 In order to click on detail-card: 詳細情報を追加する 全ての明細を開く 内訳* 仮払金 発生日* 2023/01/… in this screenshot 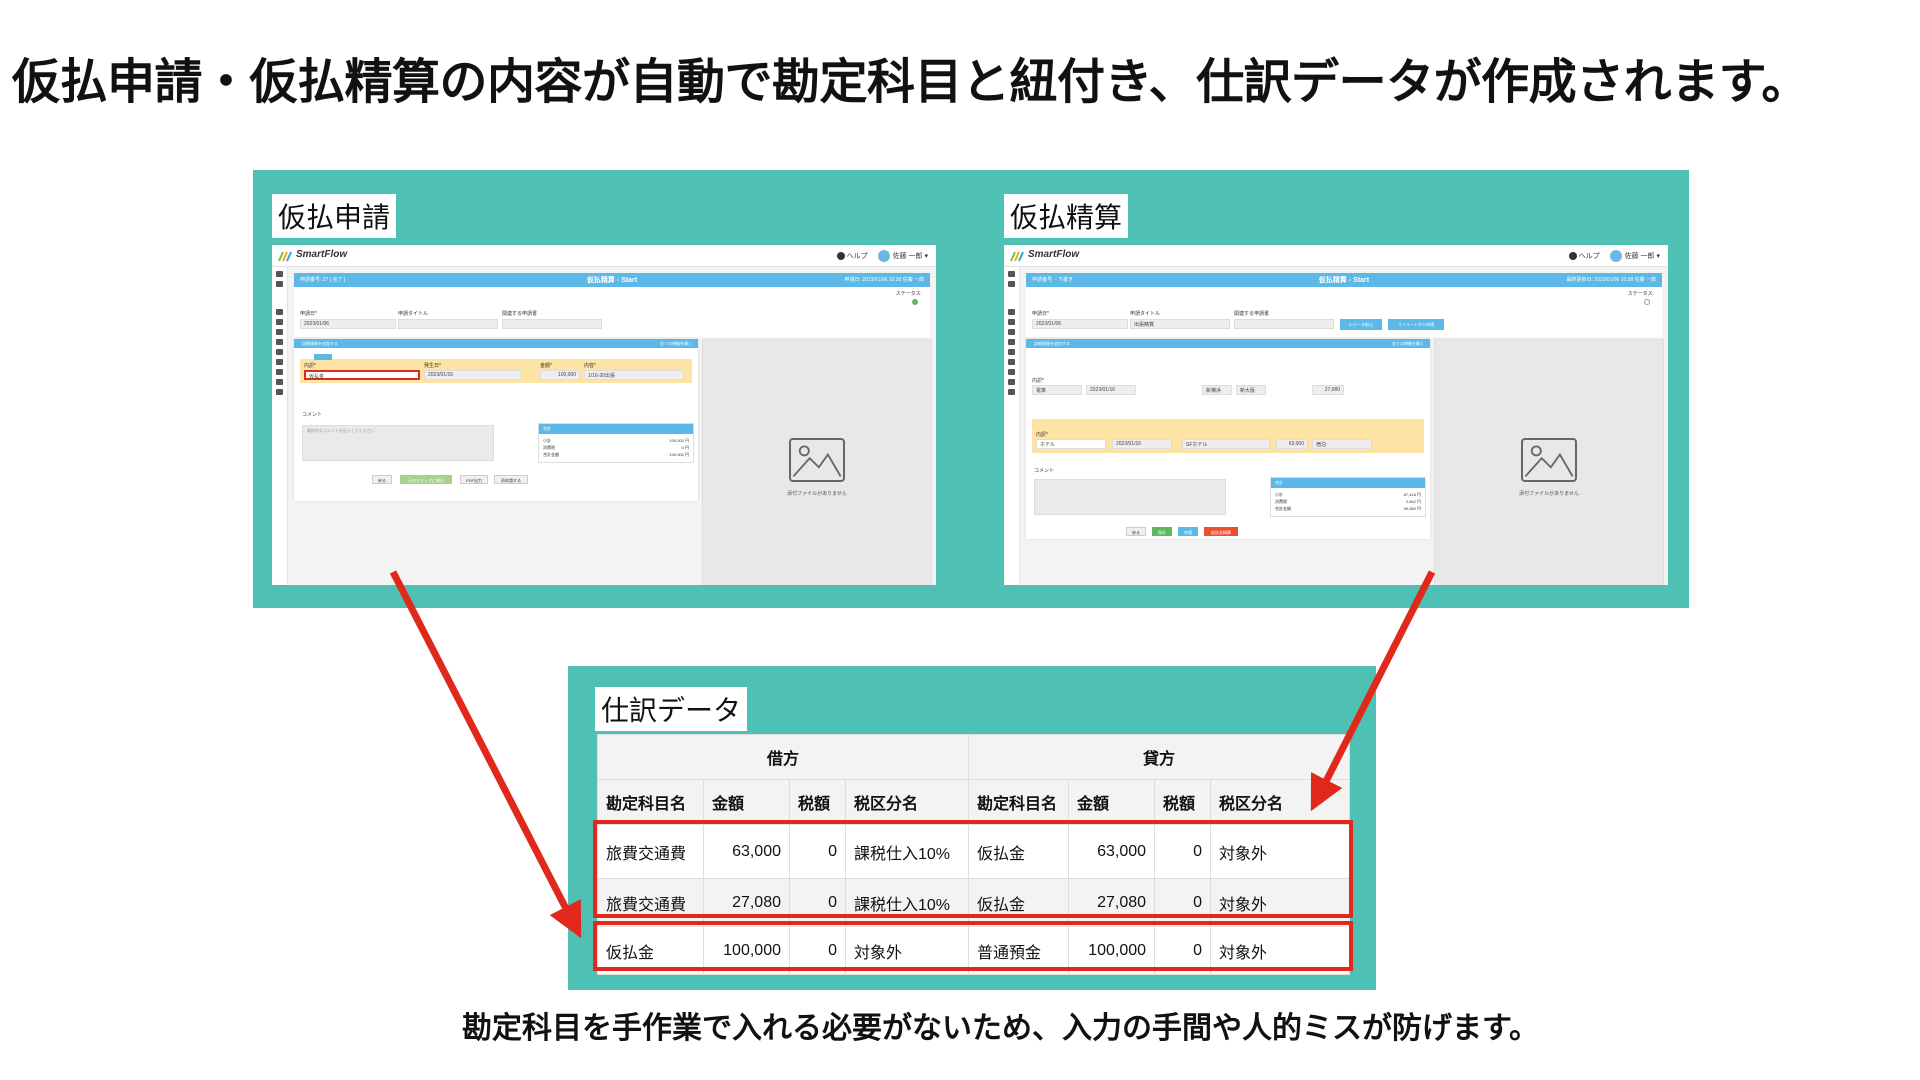, I will do `click(496, 420)`.